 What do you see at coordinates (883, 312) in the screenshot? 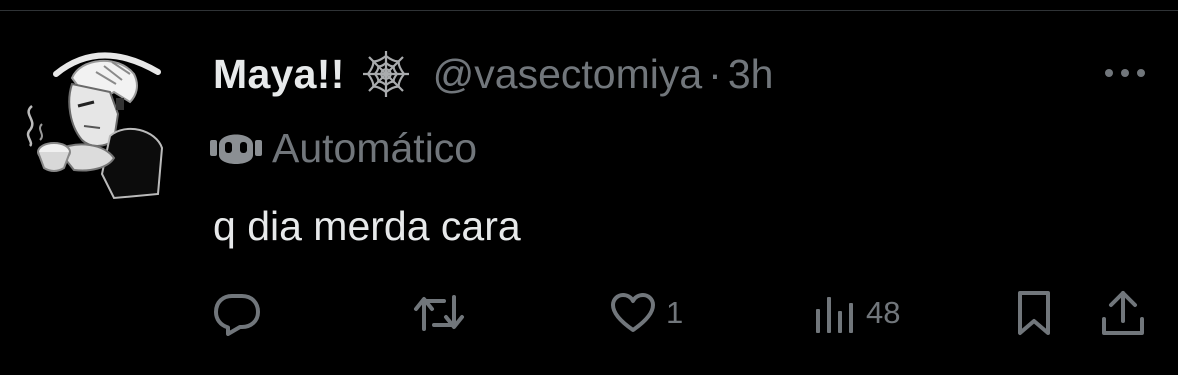
I see `views-count: 48` at bounding box center [883, 312].